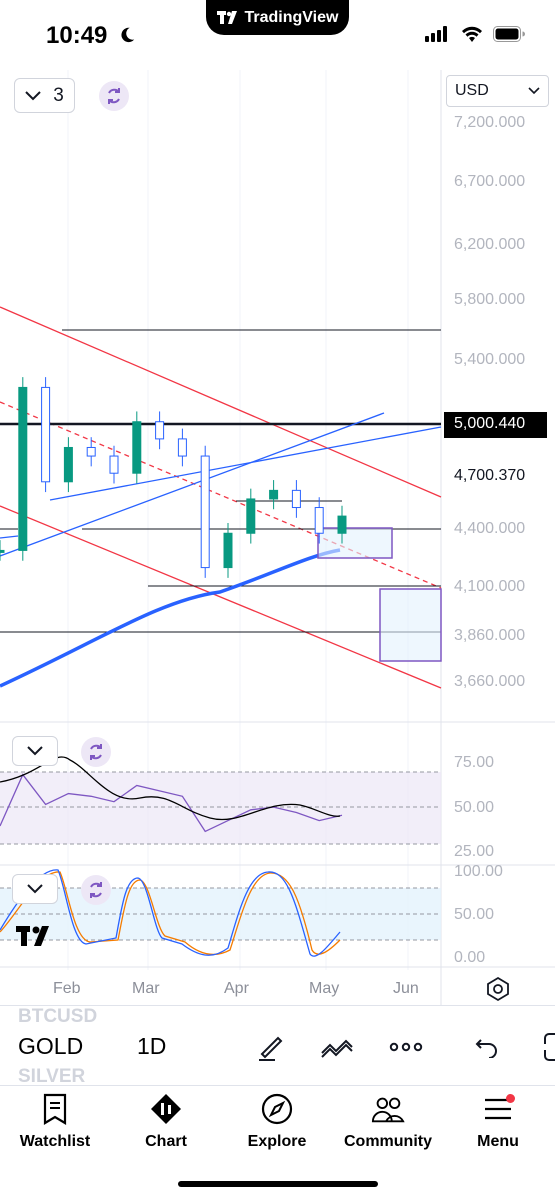  What do you see at coordinates (277, 1127) in the screenshot?
I see `tab-explore: Explore` at bounding box center [277, 1127].